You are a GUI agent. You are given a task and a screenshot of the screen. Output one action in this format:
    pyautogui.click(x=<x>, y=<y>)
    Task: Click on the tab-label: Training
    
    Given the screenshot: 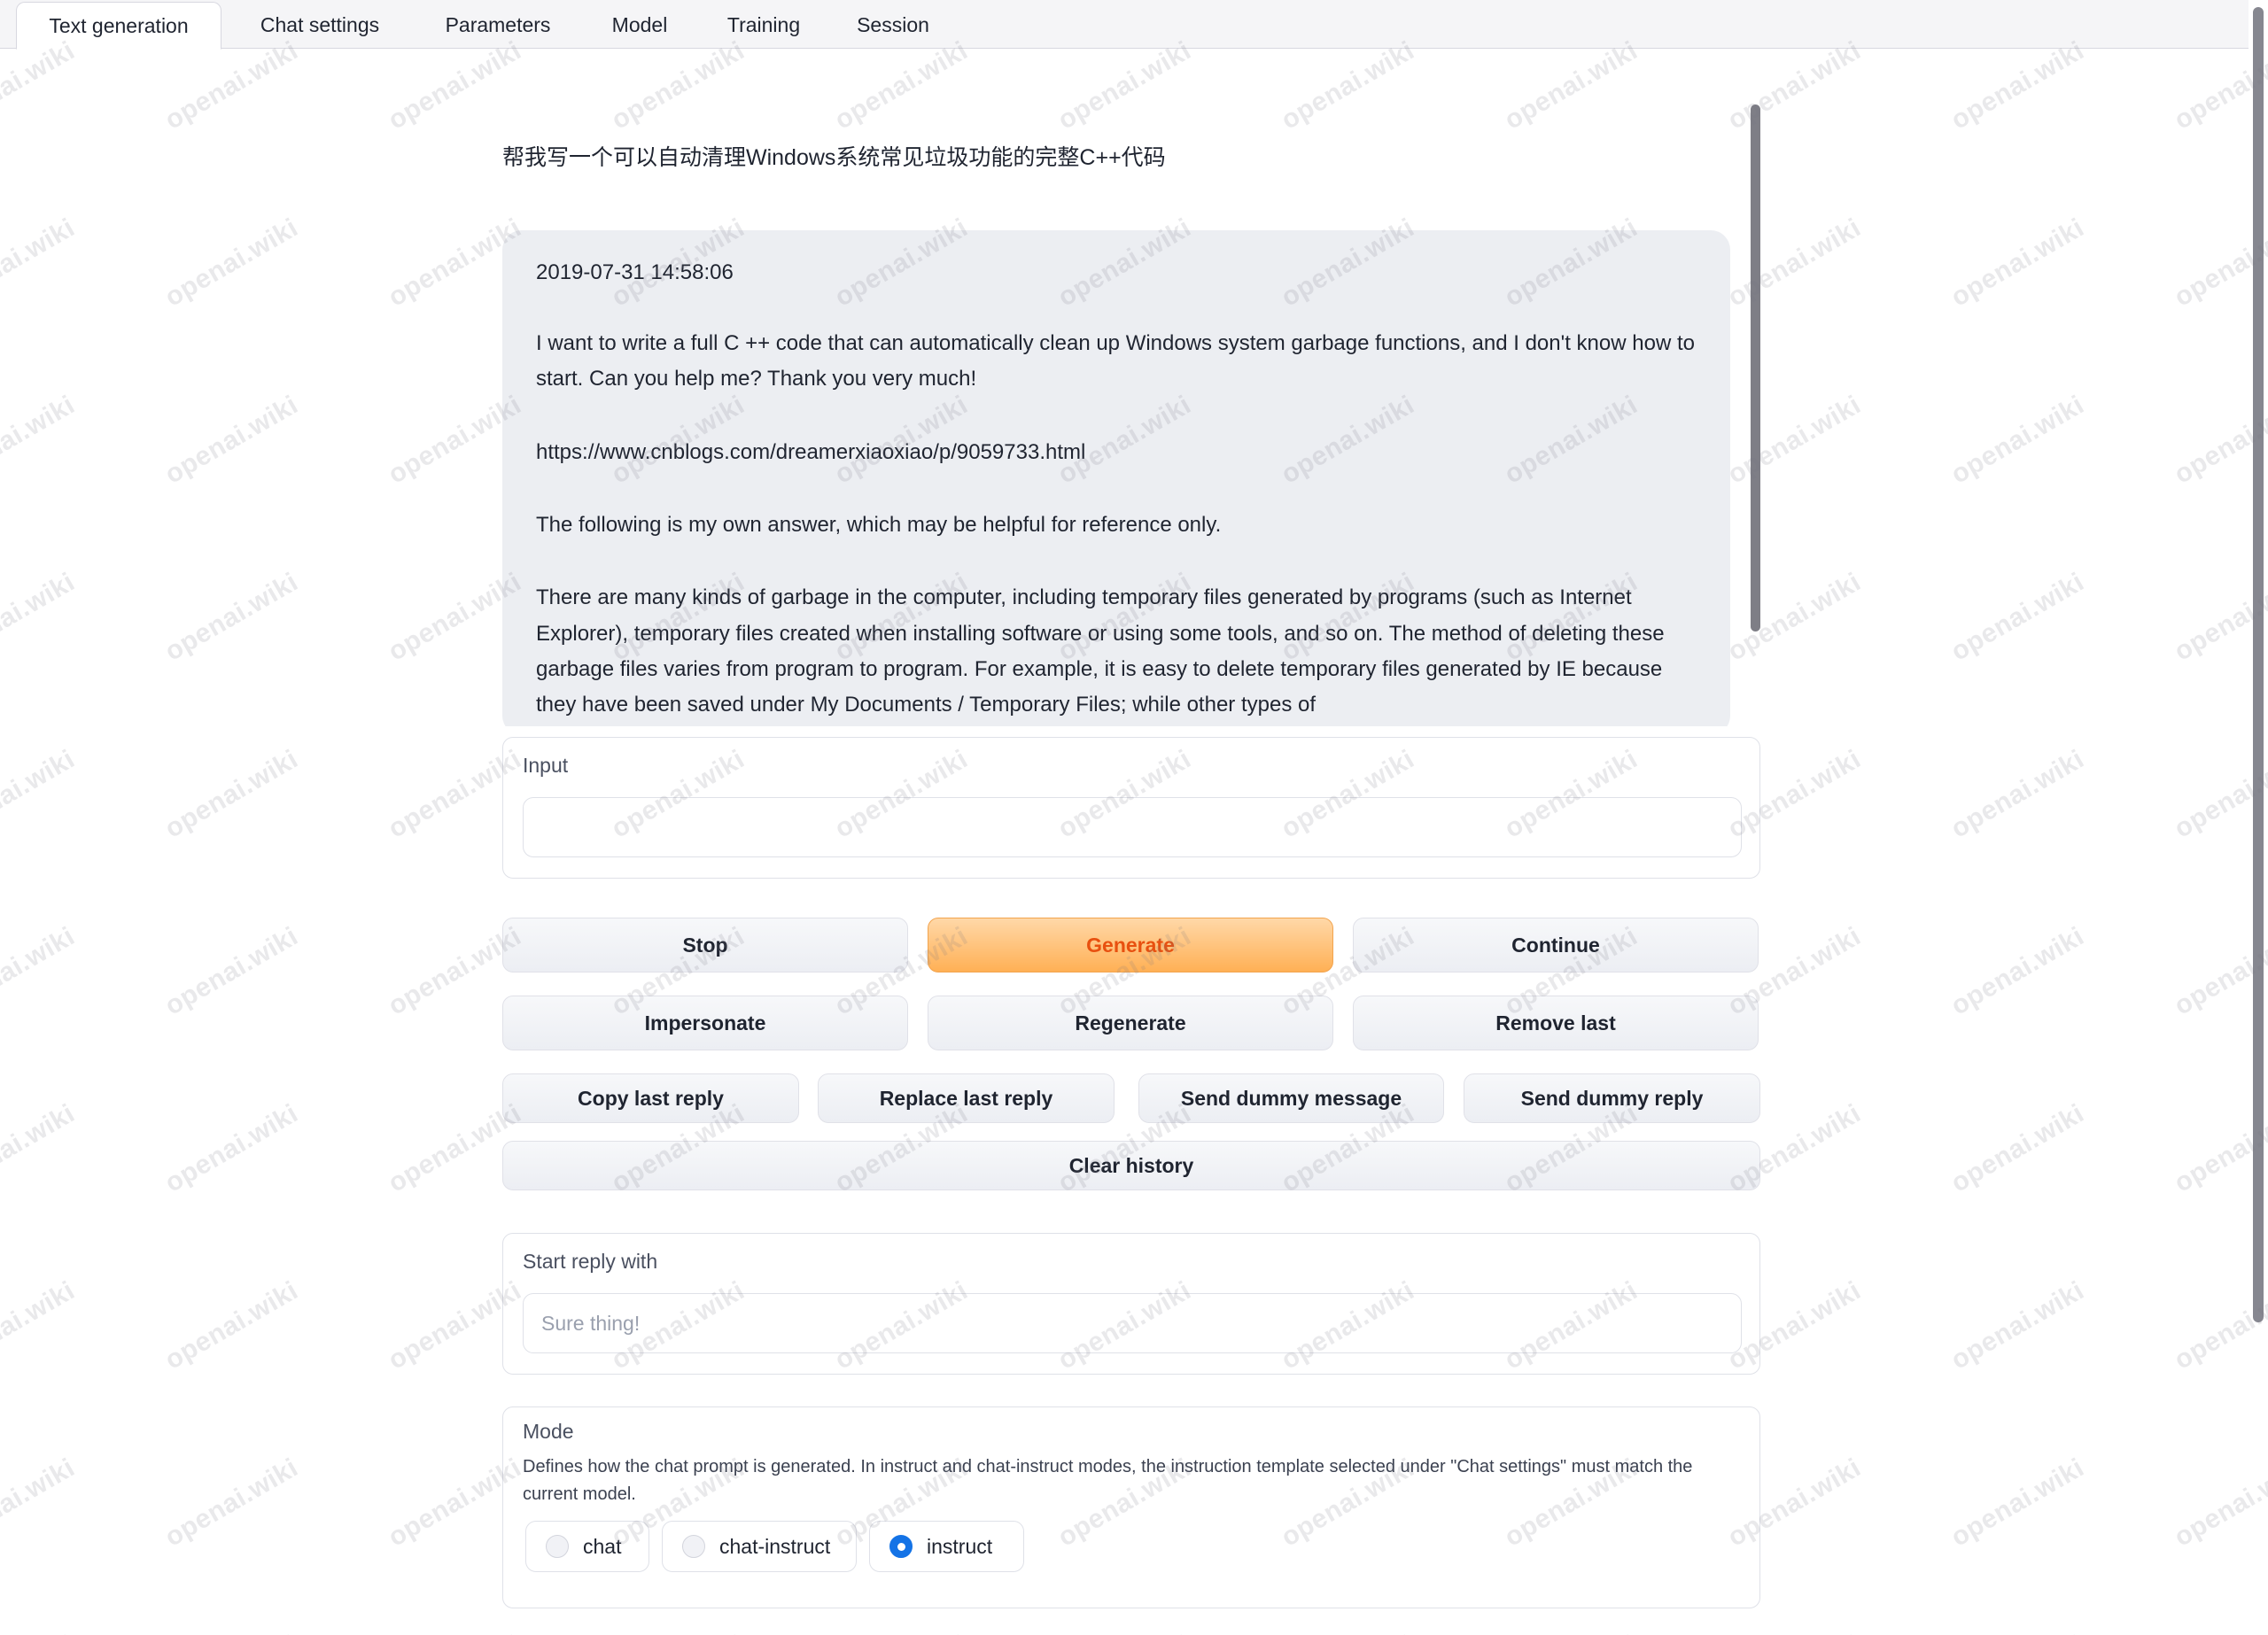 What is the action you would take?
    pyautogui.click(x=763, y=24)
    